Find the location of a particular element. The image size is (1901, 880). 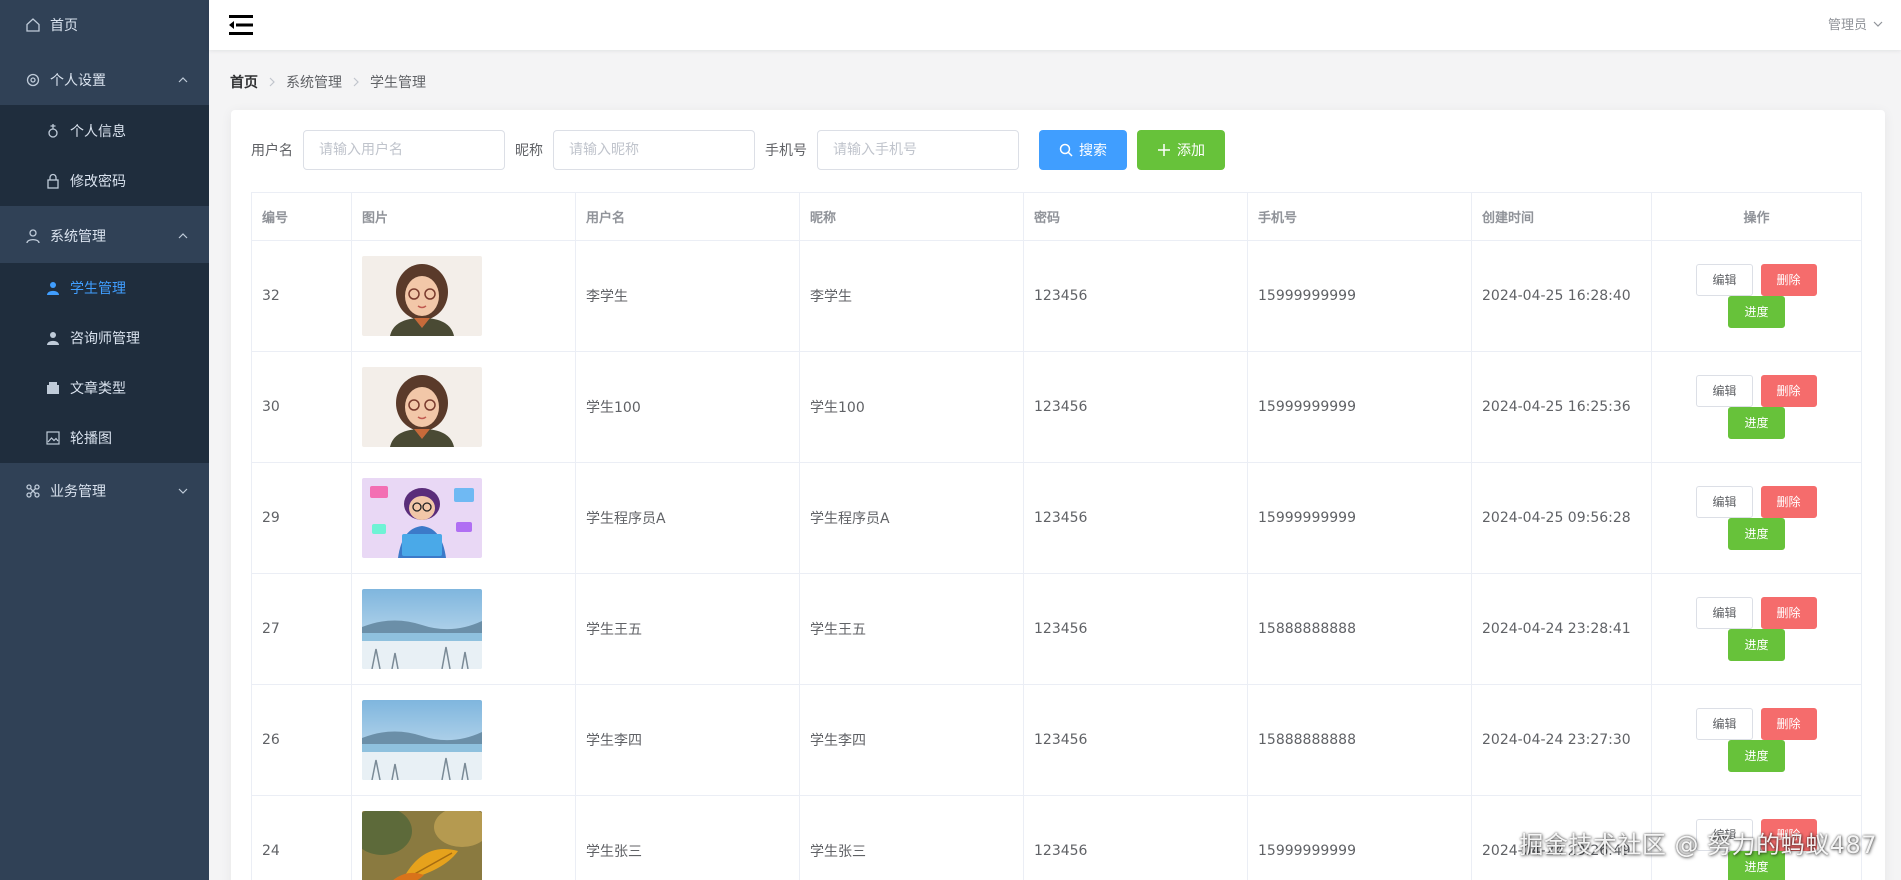

add-button-label: 添加 is located at coordinates (1191, 151).